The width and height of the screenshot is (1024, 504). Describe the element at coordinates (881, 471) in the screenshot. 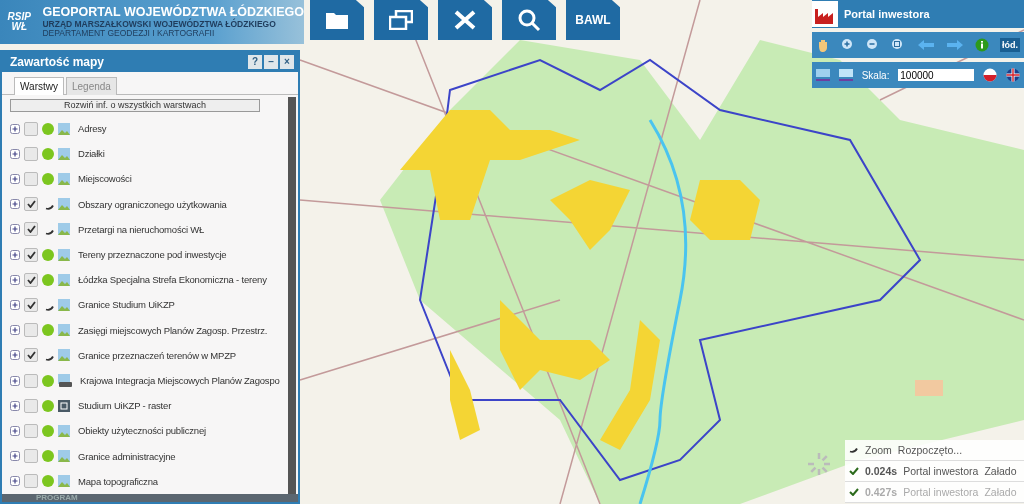

I see `log-time: 0.024s` at that location.